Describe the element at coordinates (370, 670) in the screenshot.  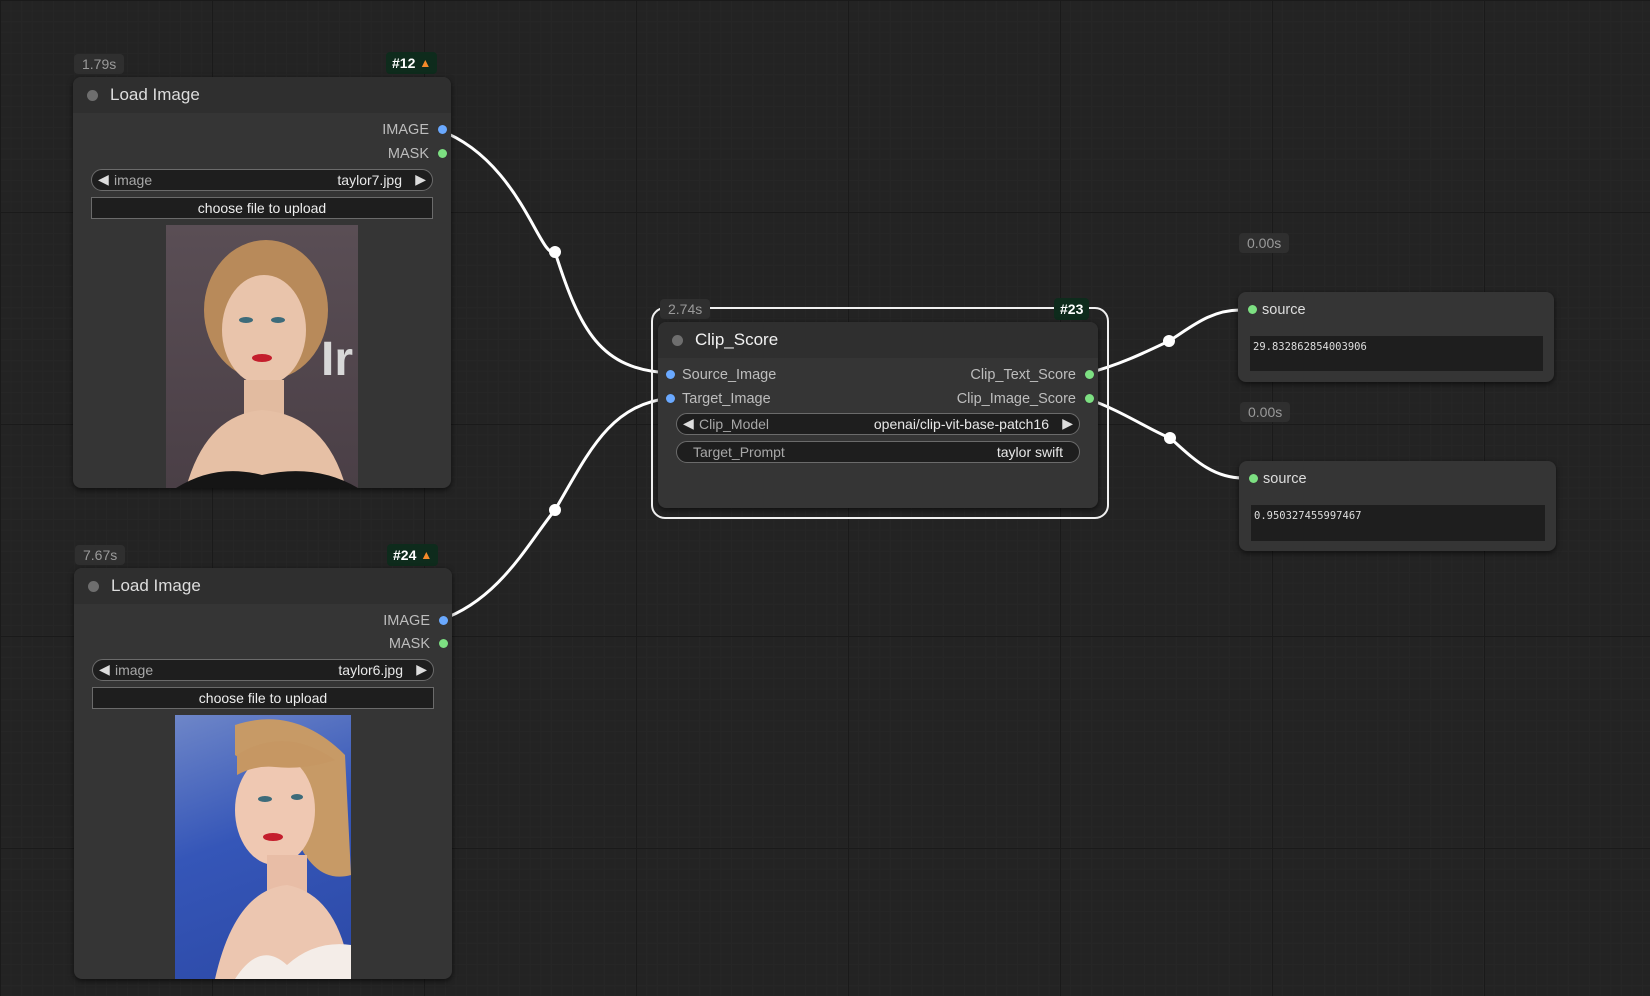
I see `combo-value: taylor6.jpg` at that location.